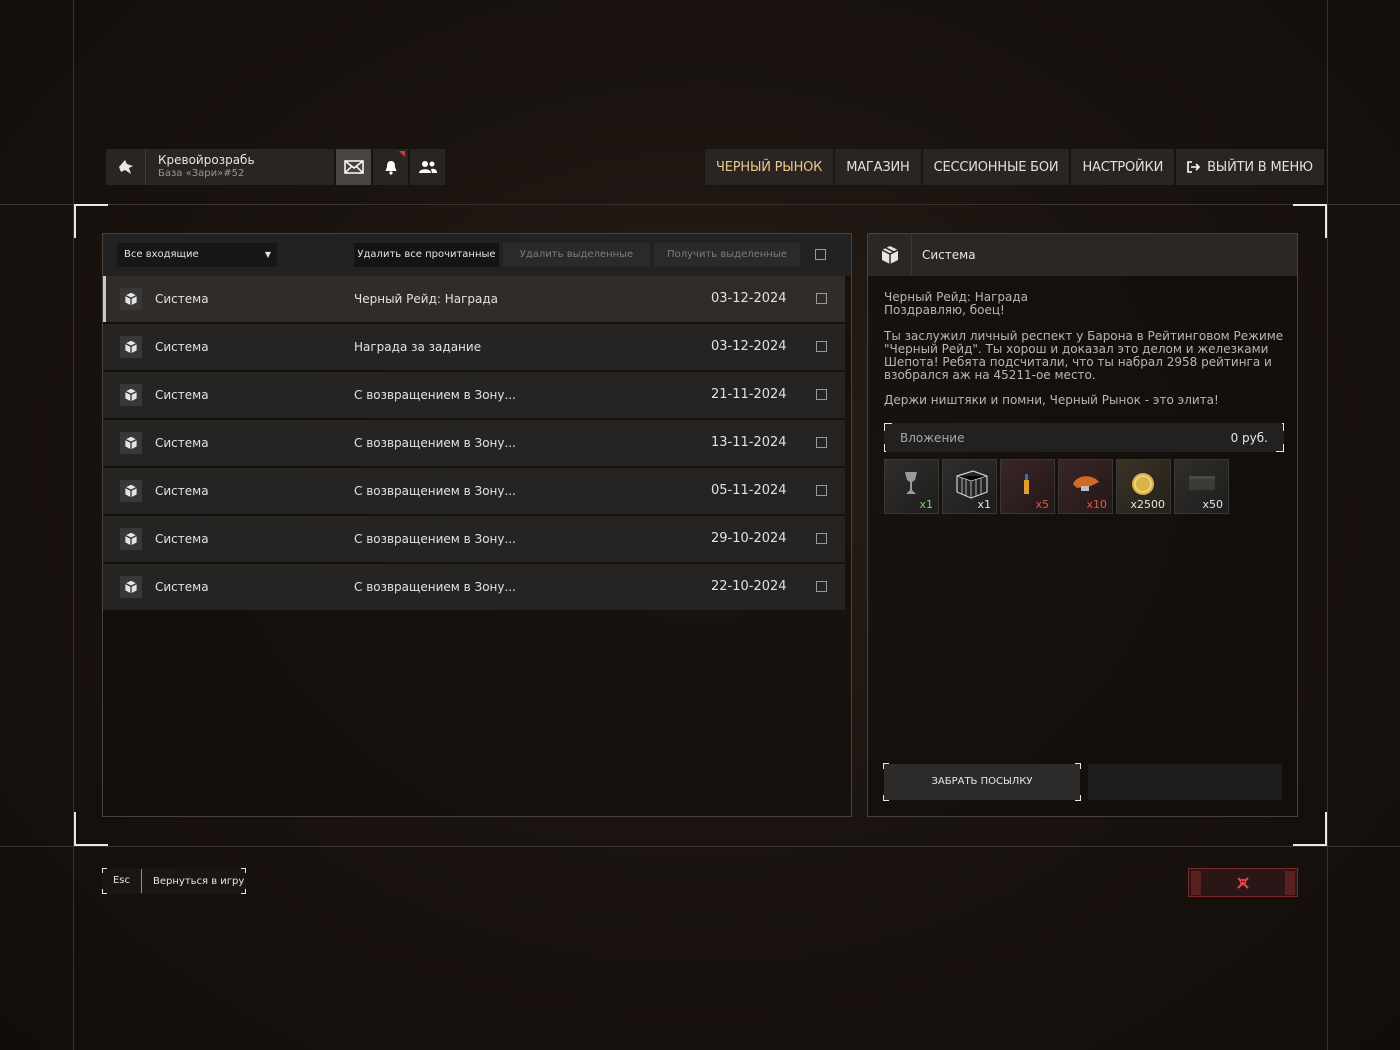 The height and width of the screenshot is (1050, 1400). What do you see at coordinates (267, 254) in the screenshot?
I see `caret-down-icon: ▼` at bounding box center [267, 254].